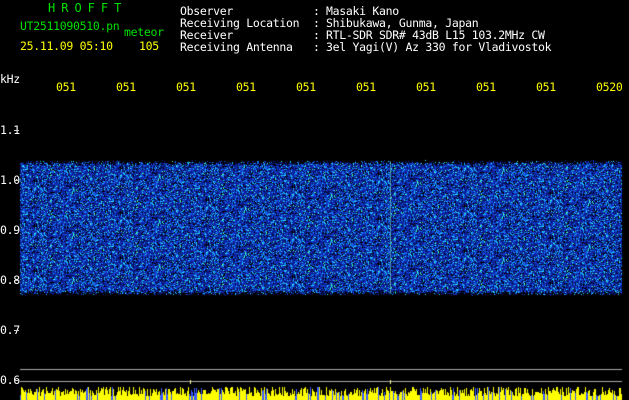 The height and width of the screenshot is (400, 629). Describe the element at coordinates (10, 79) in the screenshot. I see `freq-axis-unit: kHz` at that location.